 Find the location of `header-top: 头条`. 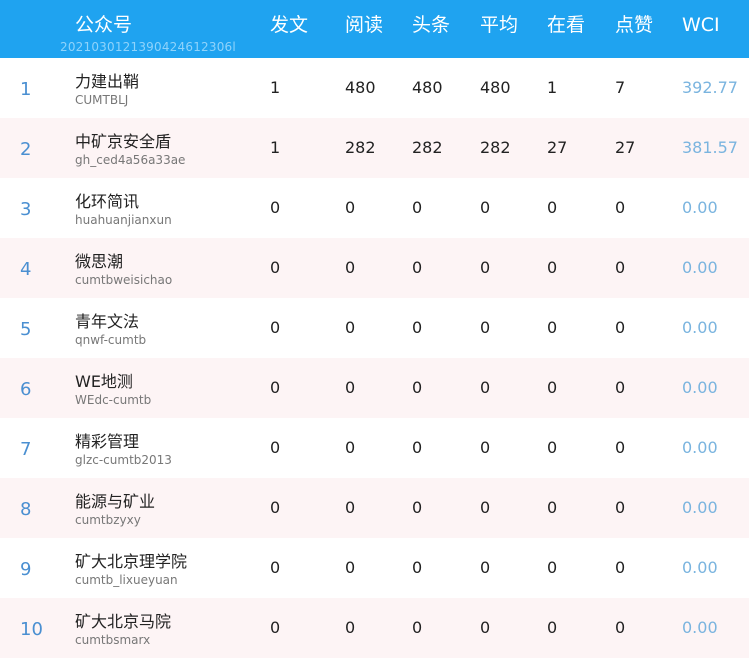

header-top: 头条 is located at coordinates (431, 25).